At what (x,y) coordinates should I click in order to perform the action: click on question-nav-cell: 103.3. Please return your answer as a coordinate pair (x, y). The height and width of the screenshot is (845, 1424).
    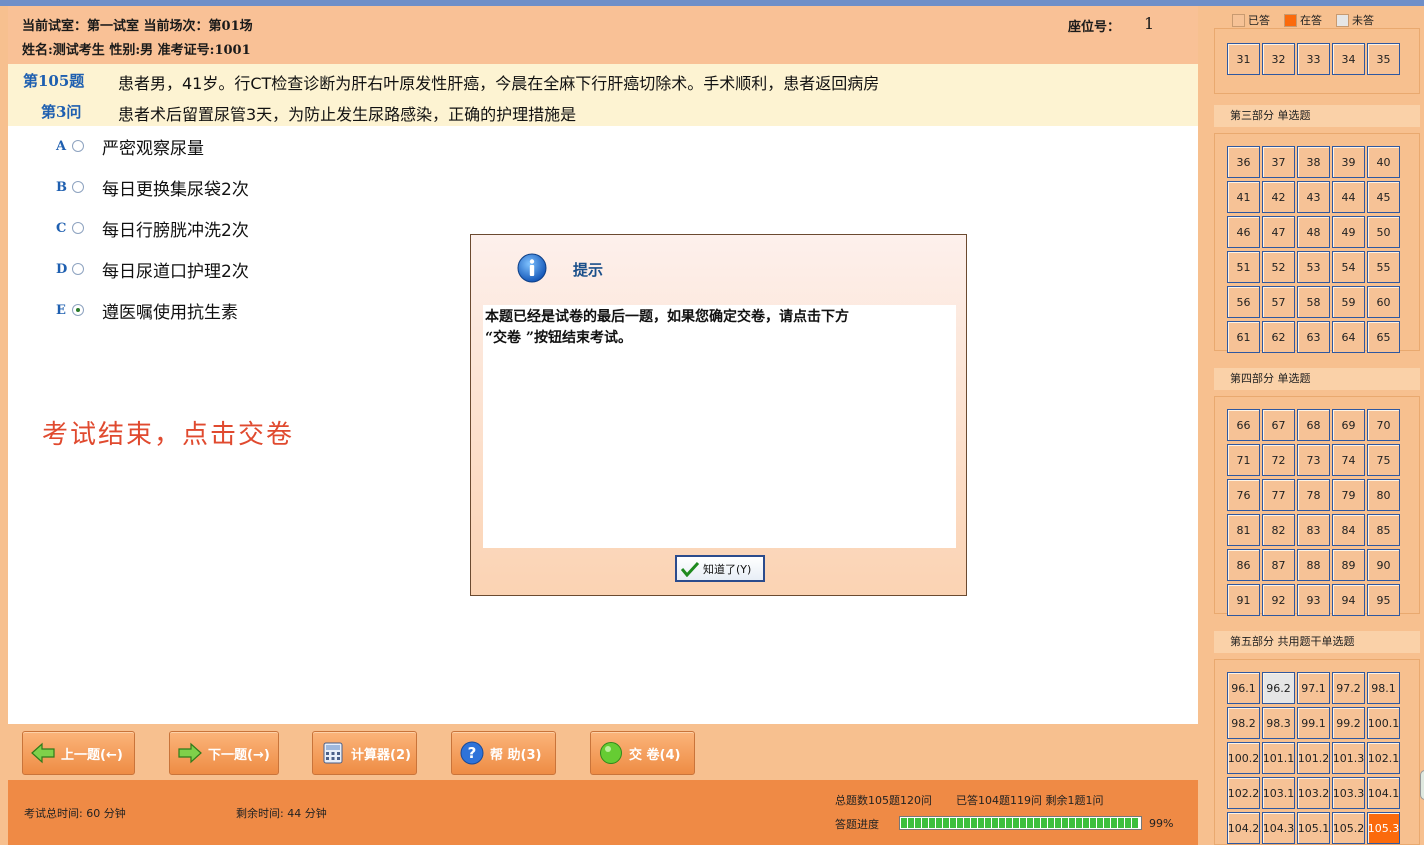
    Looking at the image, I should click on (1348, 793).